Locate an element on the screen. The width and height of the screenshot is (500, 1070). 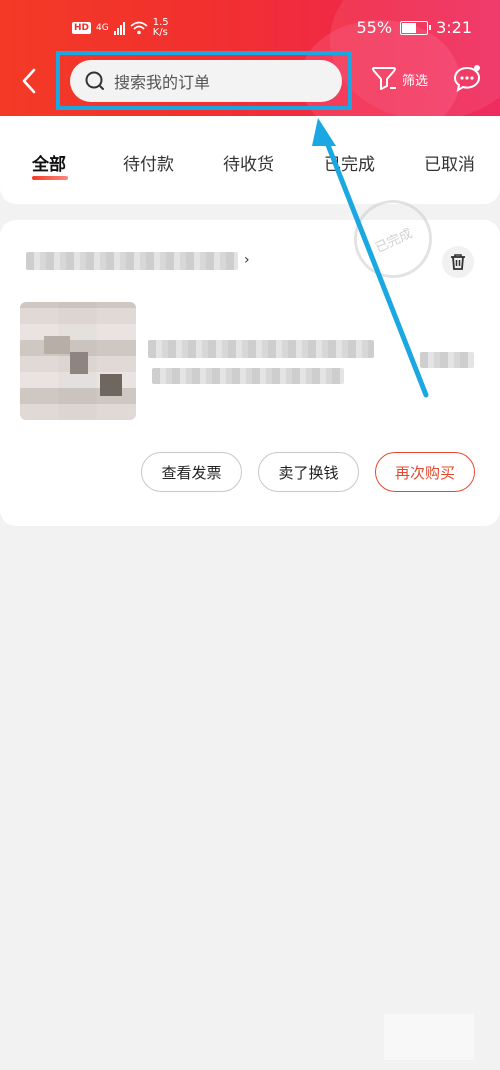
speed-unit: K/s is located at coordinates (160, 32).